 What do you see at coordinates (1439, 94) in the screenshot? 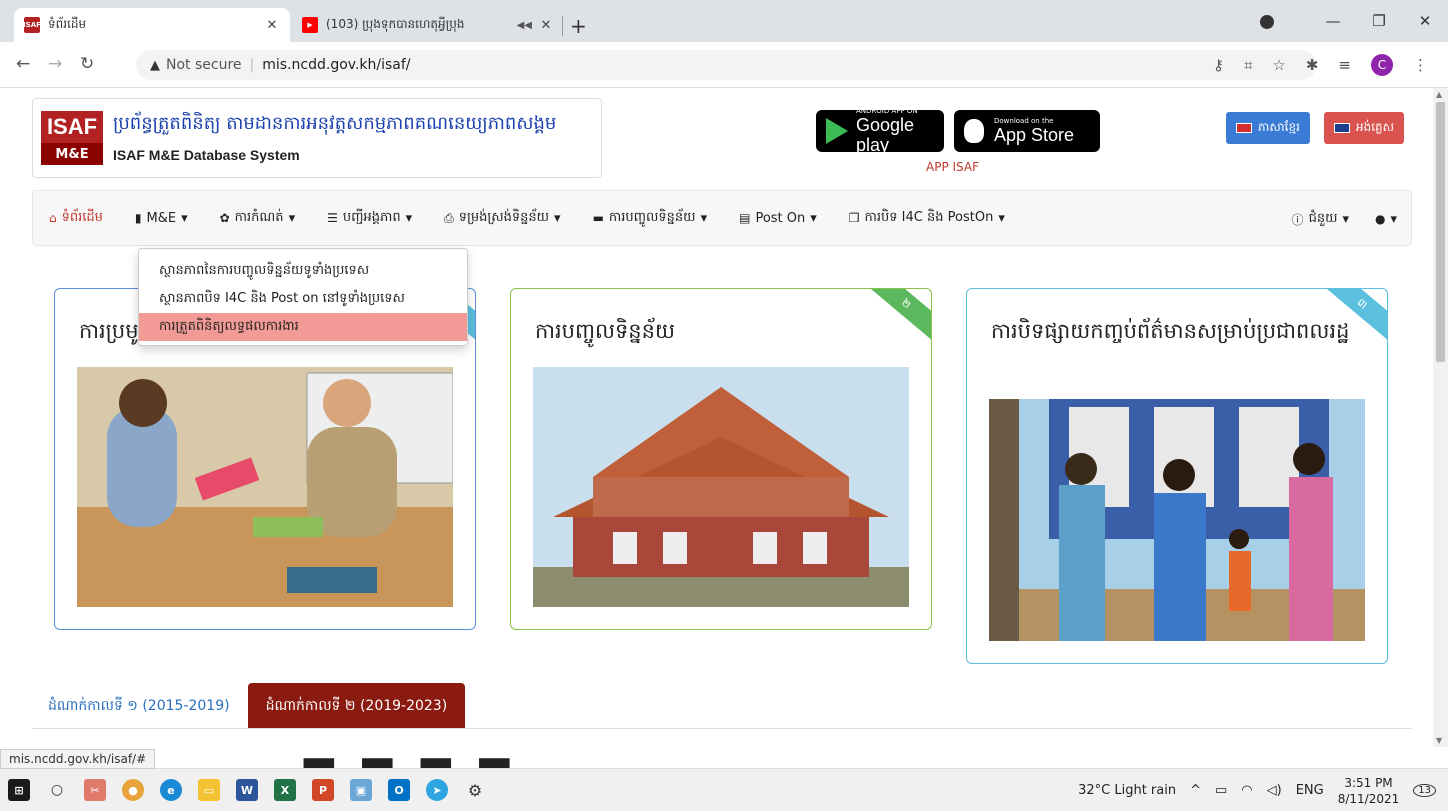
I see `scroll-up-icon: ▲` at bounding box center [1439, 94].